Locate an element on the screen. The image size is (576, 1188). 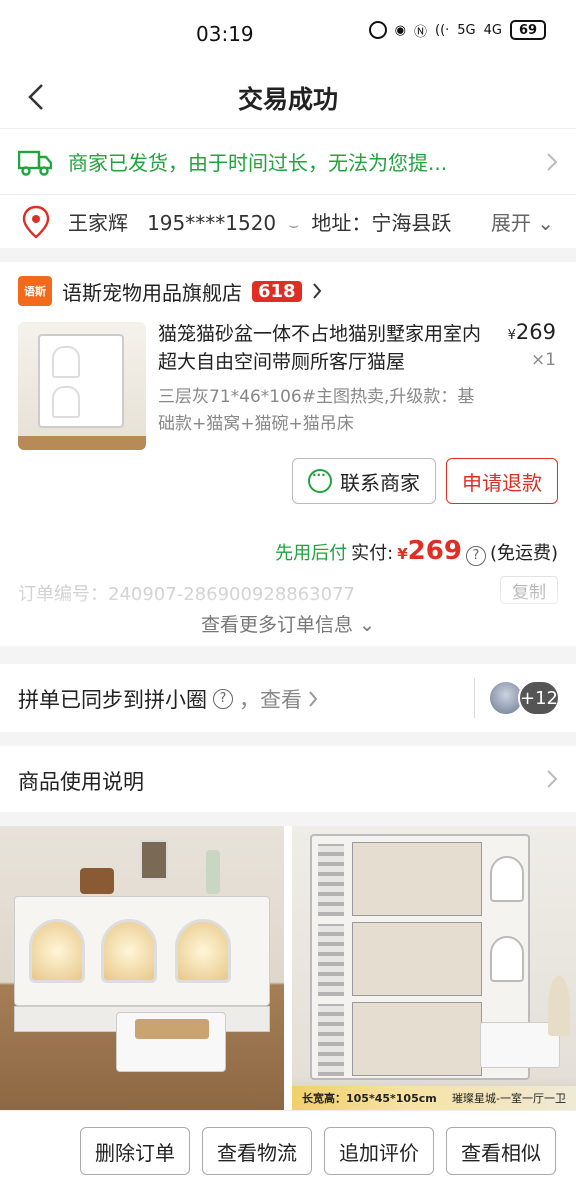
product-image-strip is located at coordinates (82, 443).